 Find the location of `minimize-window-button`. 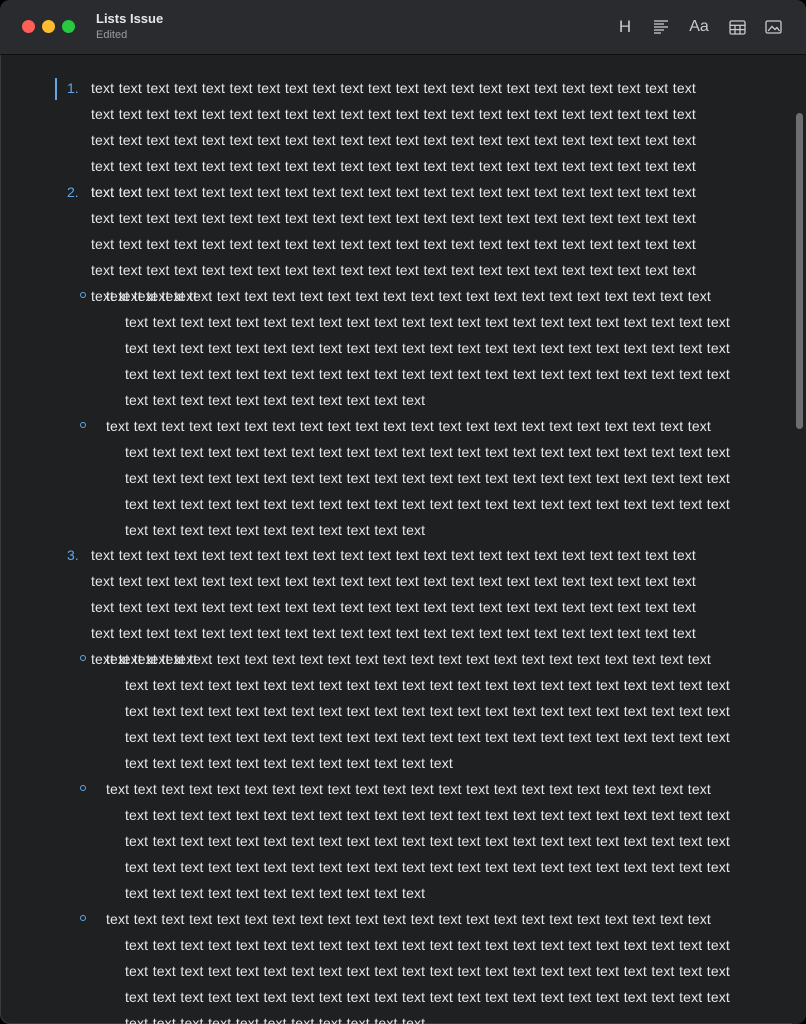

minimize-window-button is located at coordinates (48, 26).